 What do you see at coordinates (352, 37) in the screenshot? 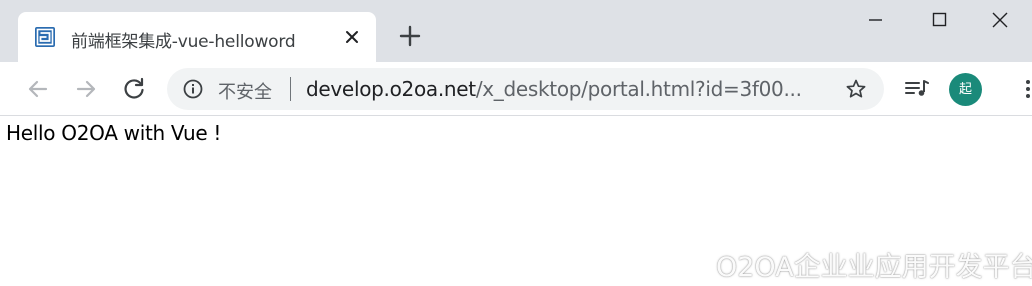
I see `tab-close-icon` at bounding box center [352, 37].